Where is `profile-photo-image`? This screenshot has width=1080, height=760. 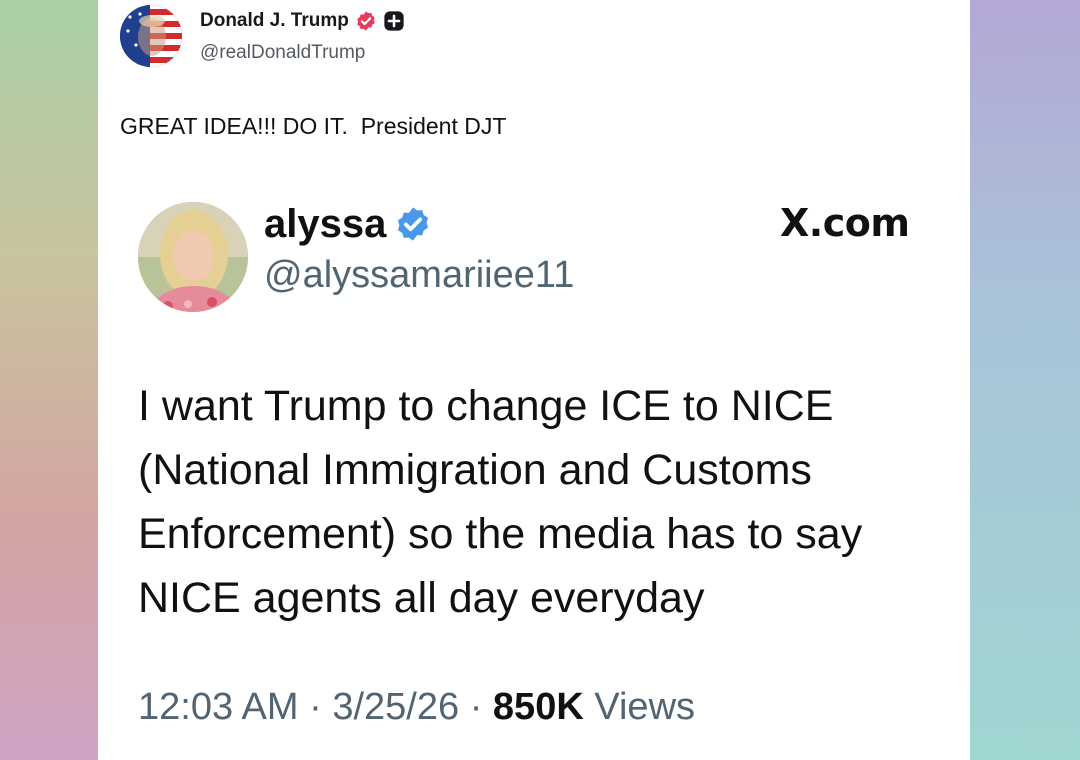 profile-photo-image is located at coordinates (193, 257).